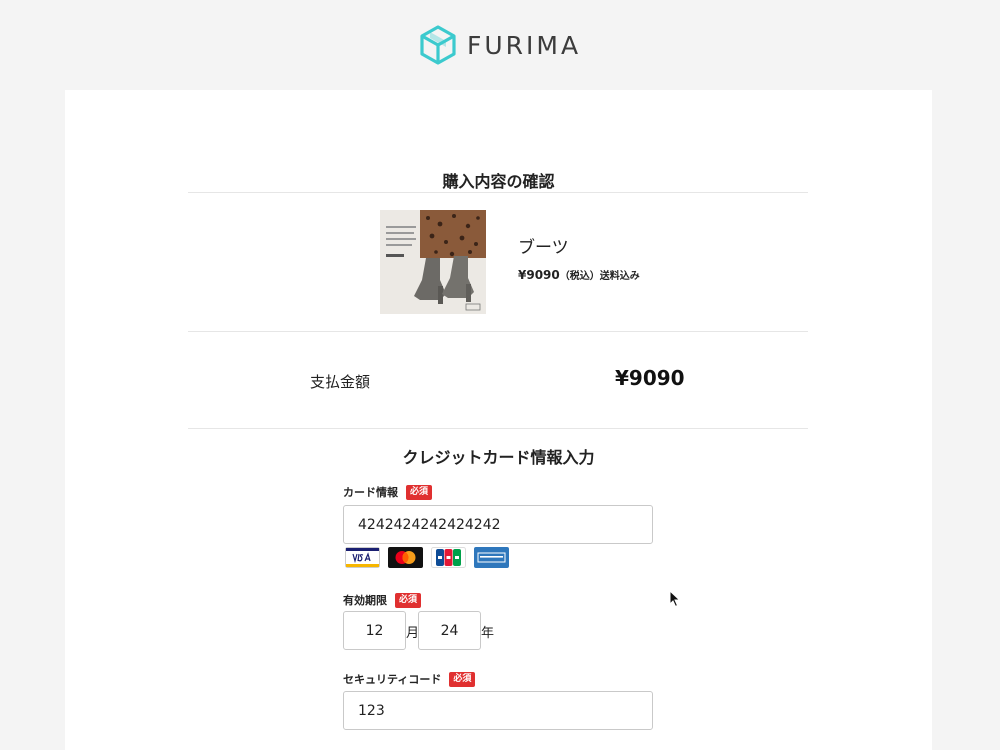  I want to click on card-info-label-text: カード情報, so click(370, 492).